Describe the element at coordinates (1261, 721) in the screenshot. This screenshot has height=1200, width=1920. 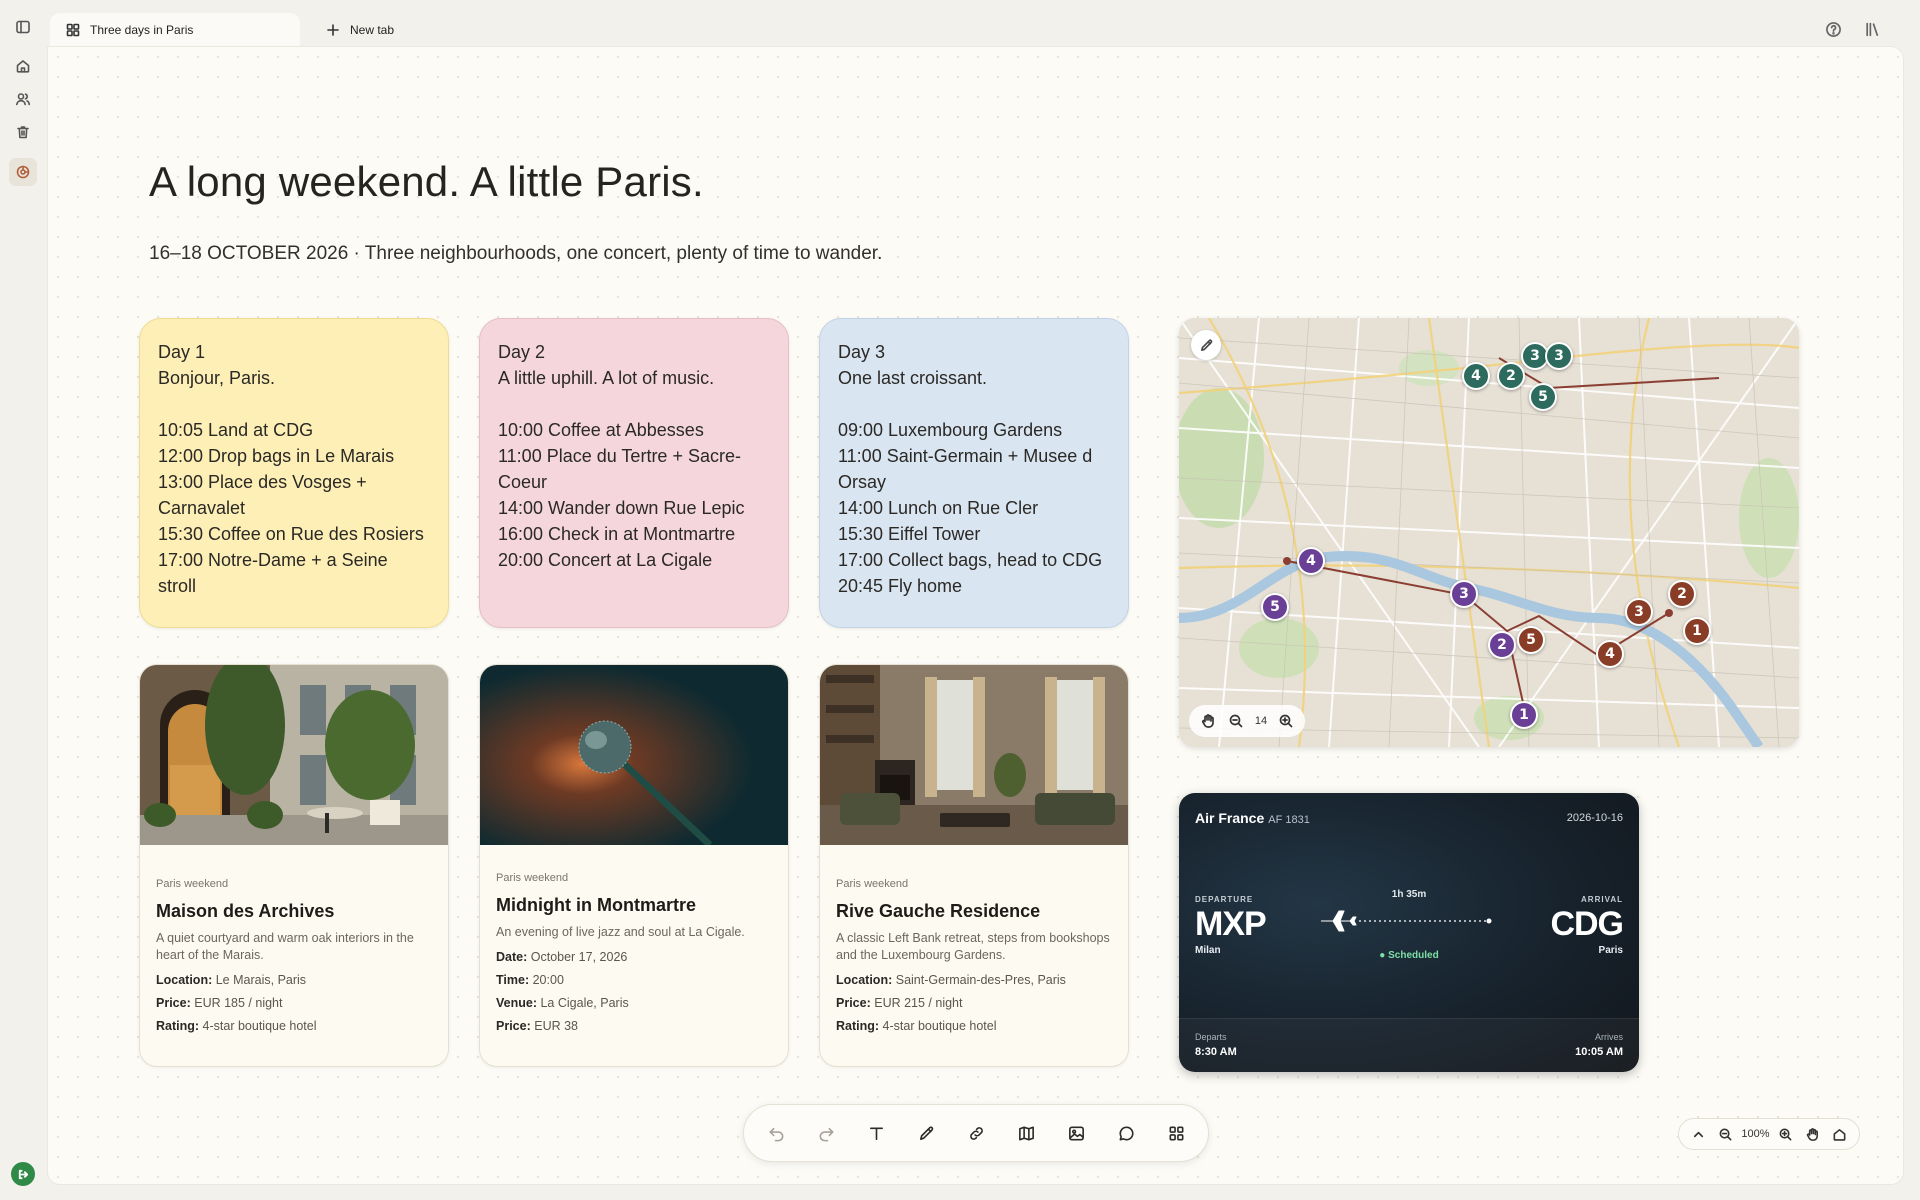
I see `map-zoom-level: 14` at that location.